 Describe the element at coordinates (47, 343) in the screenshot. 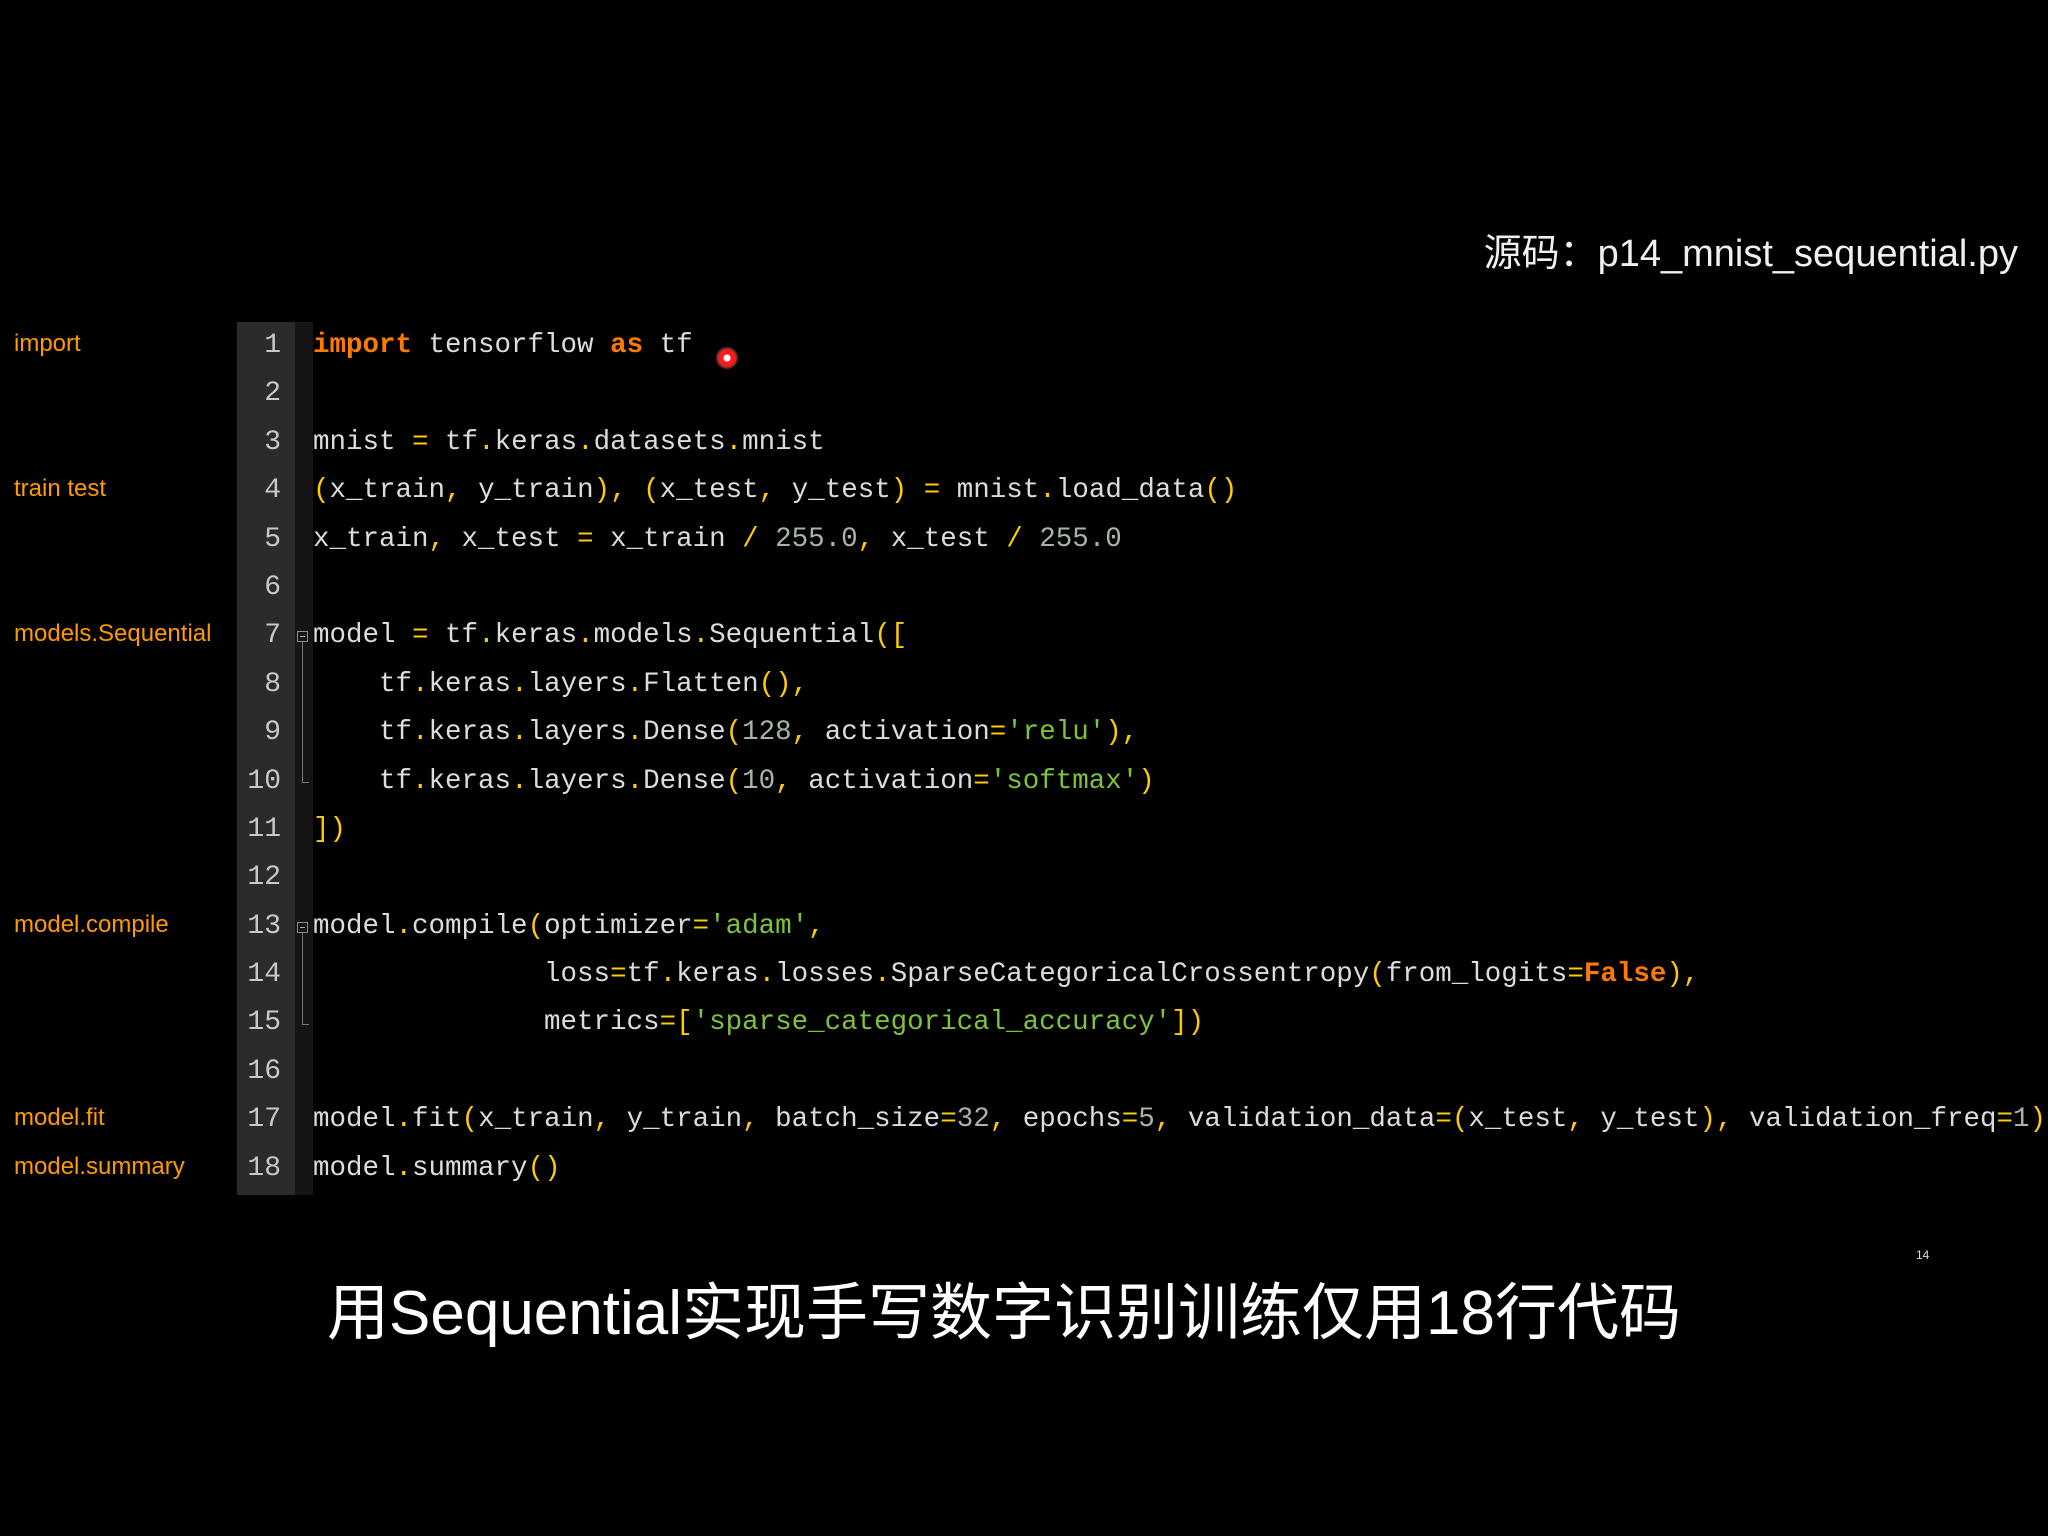

I see `side-label: import` at that location.